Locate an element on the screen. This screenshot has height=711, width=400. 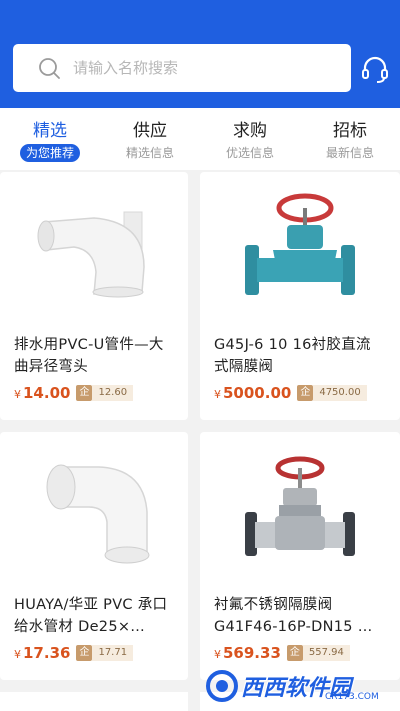
price-row: ¥5000.00 企 4750.00 is located at coordinates (290, 393).